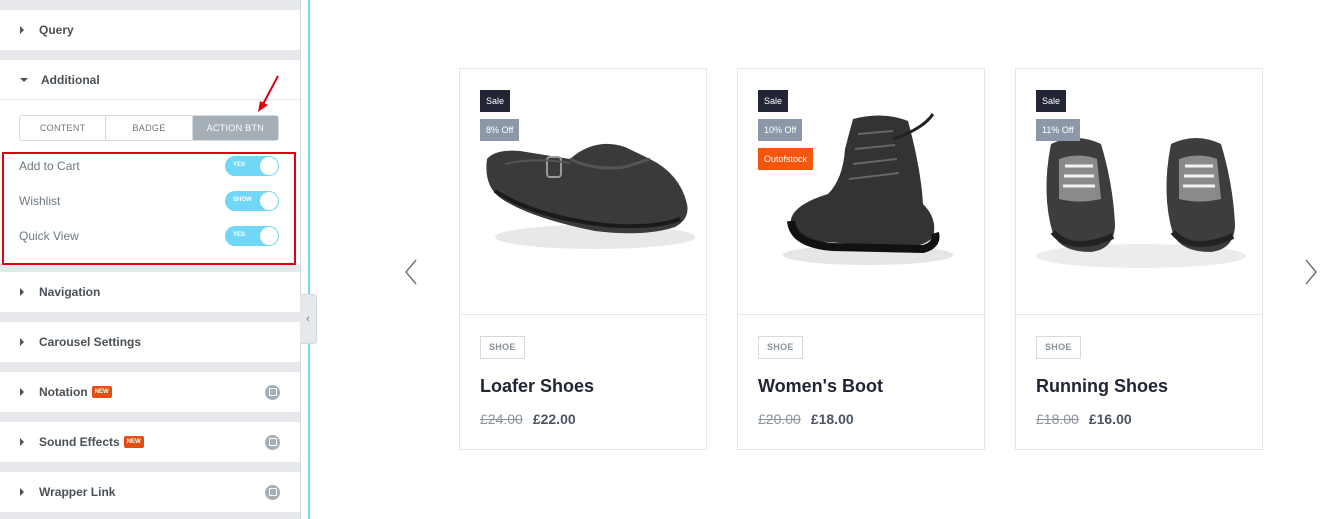 Image resolution: width=1343 pixels, height=519 pixels. Describe the element at coordinates (1311, 272) in the screenshot. I see `chevron-right-icon` at that location.